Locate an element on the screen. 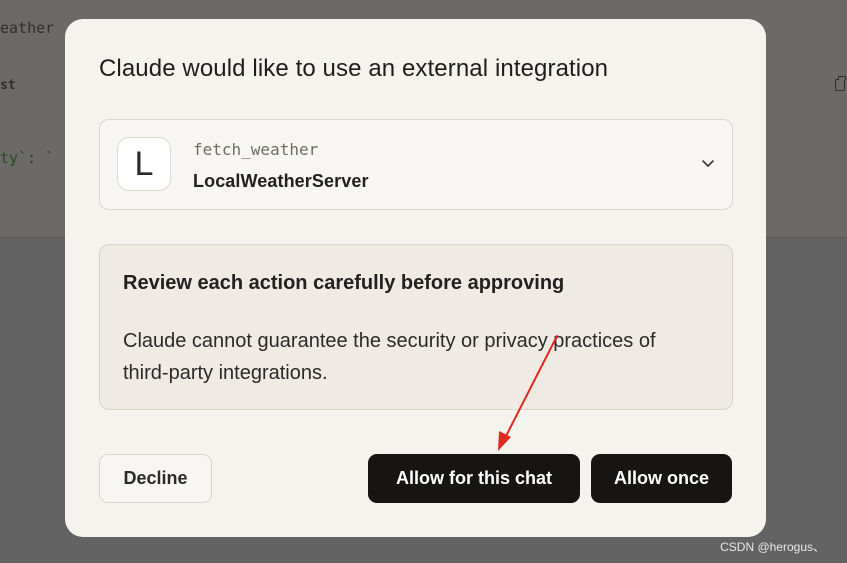 The height and width of the screenshot is (563, 847). background-tab-title: eather is located at coordinates (27, 28).